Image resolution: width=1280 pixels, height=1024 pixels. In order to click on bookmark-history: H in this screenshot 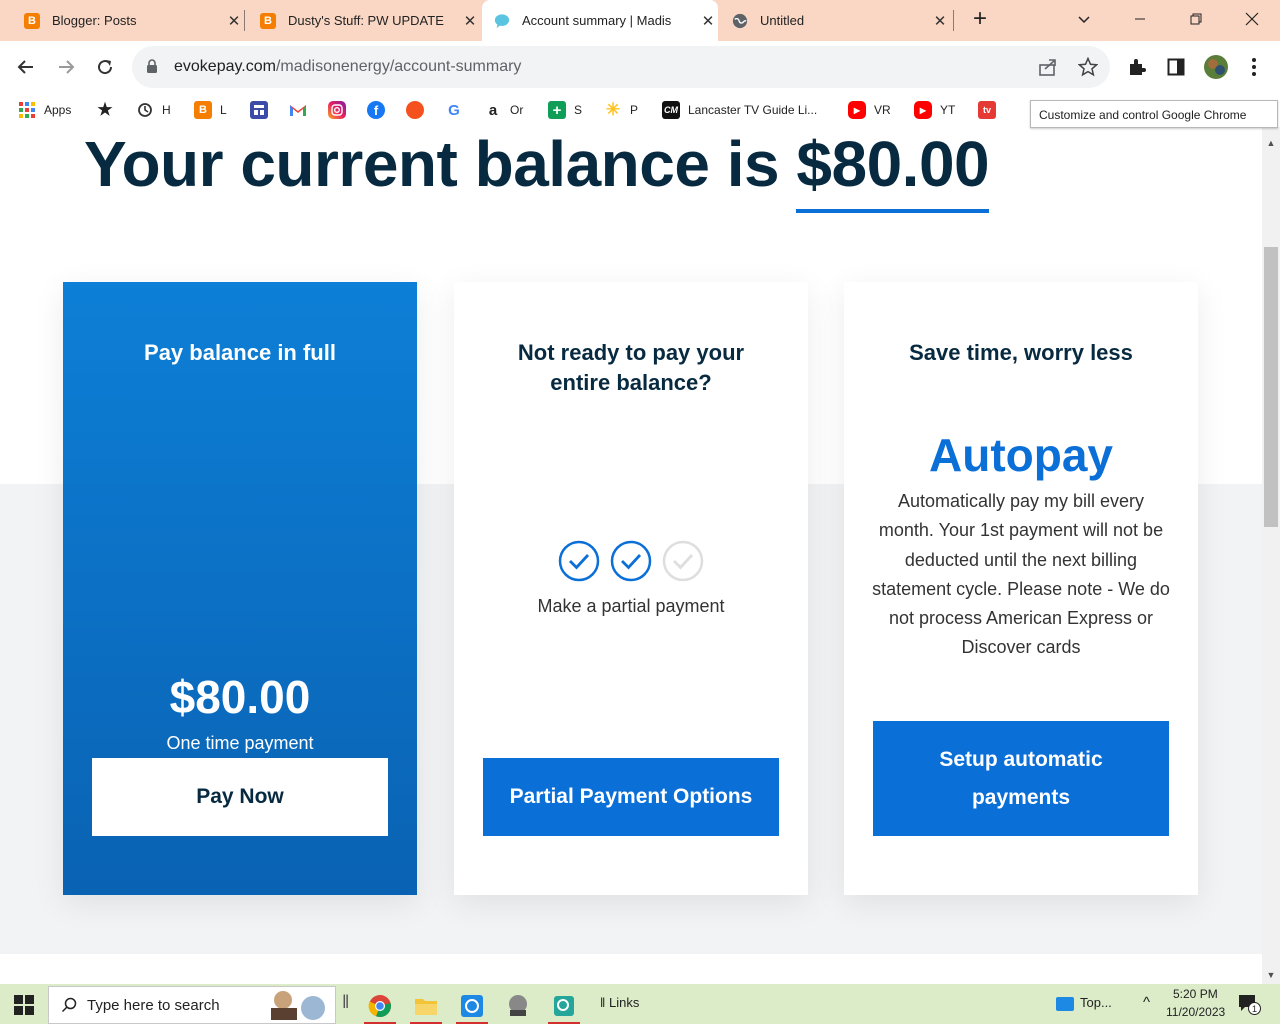, I will do `click(153, 110)`.